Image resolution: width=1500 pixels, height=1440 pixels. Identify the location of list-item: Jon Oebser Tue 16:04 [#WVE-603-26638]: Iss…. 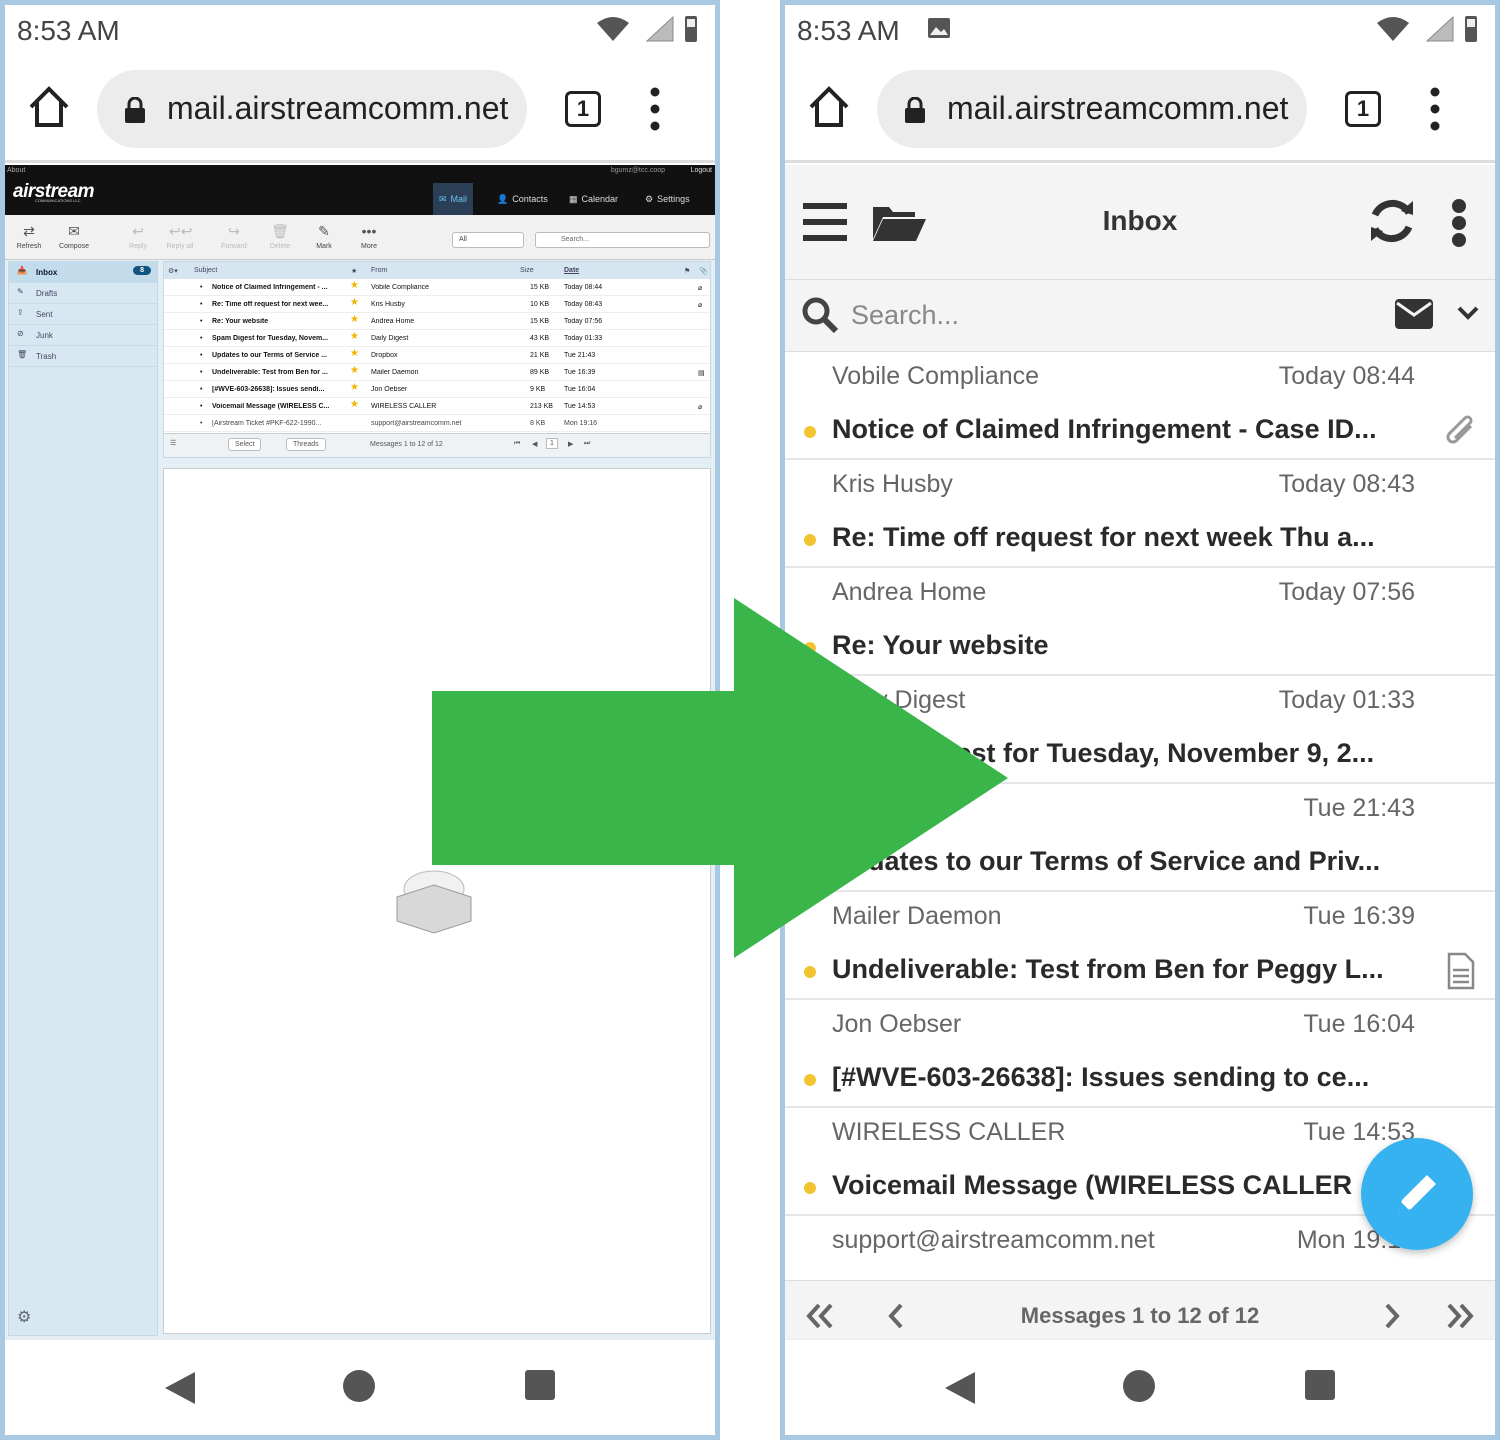
(1140, 1054).